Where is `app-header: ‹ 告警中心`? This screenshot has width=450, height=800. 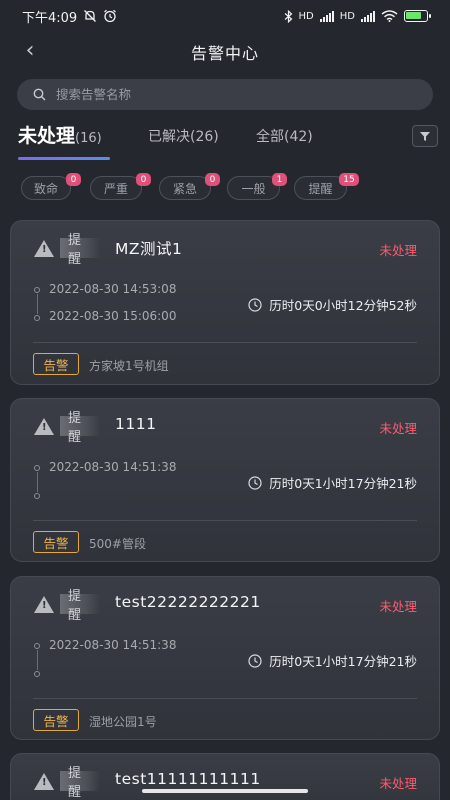
app-header: ‹ 告警中心 is located at coordinates (225, 52).